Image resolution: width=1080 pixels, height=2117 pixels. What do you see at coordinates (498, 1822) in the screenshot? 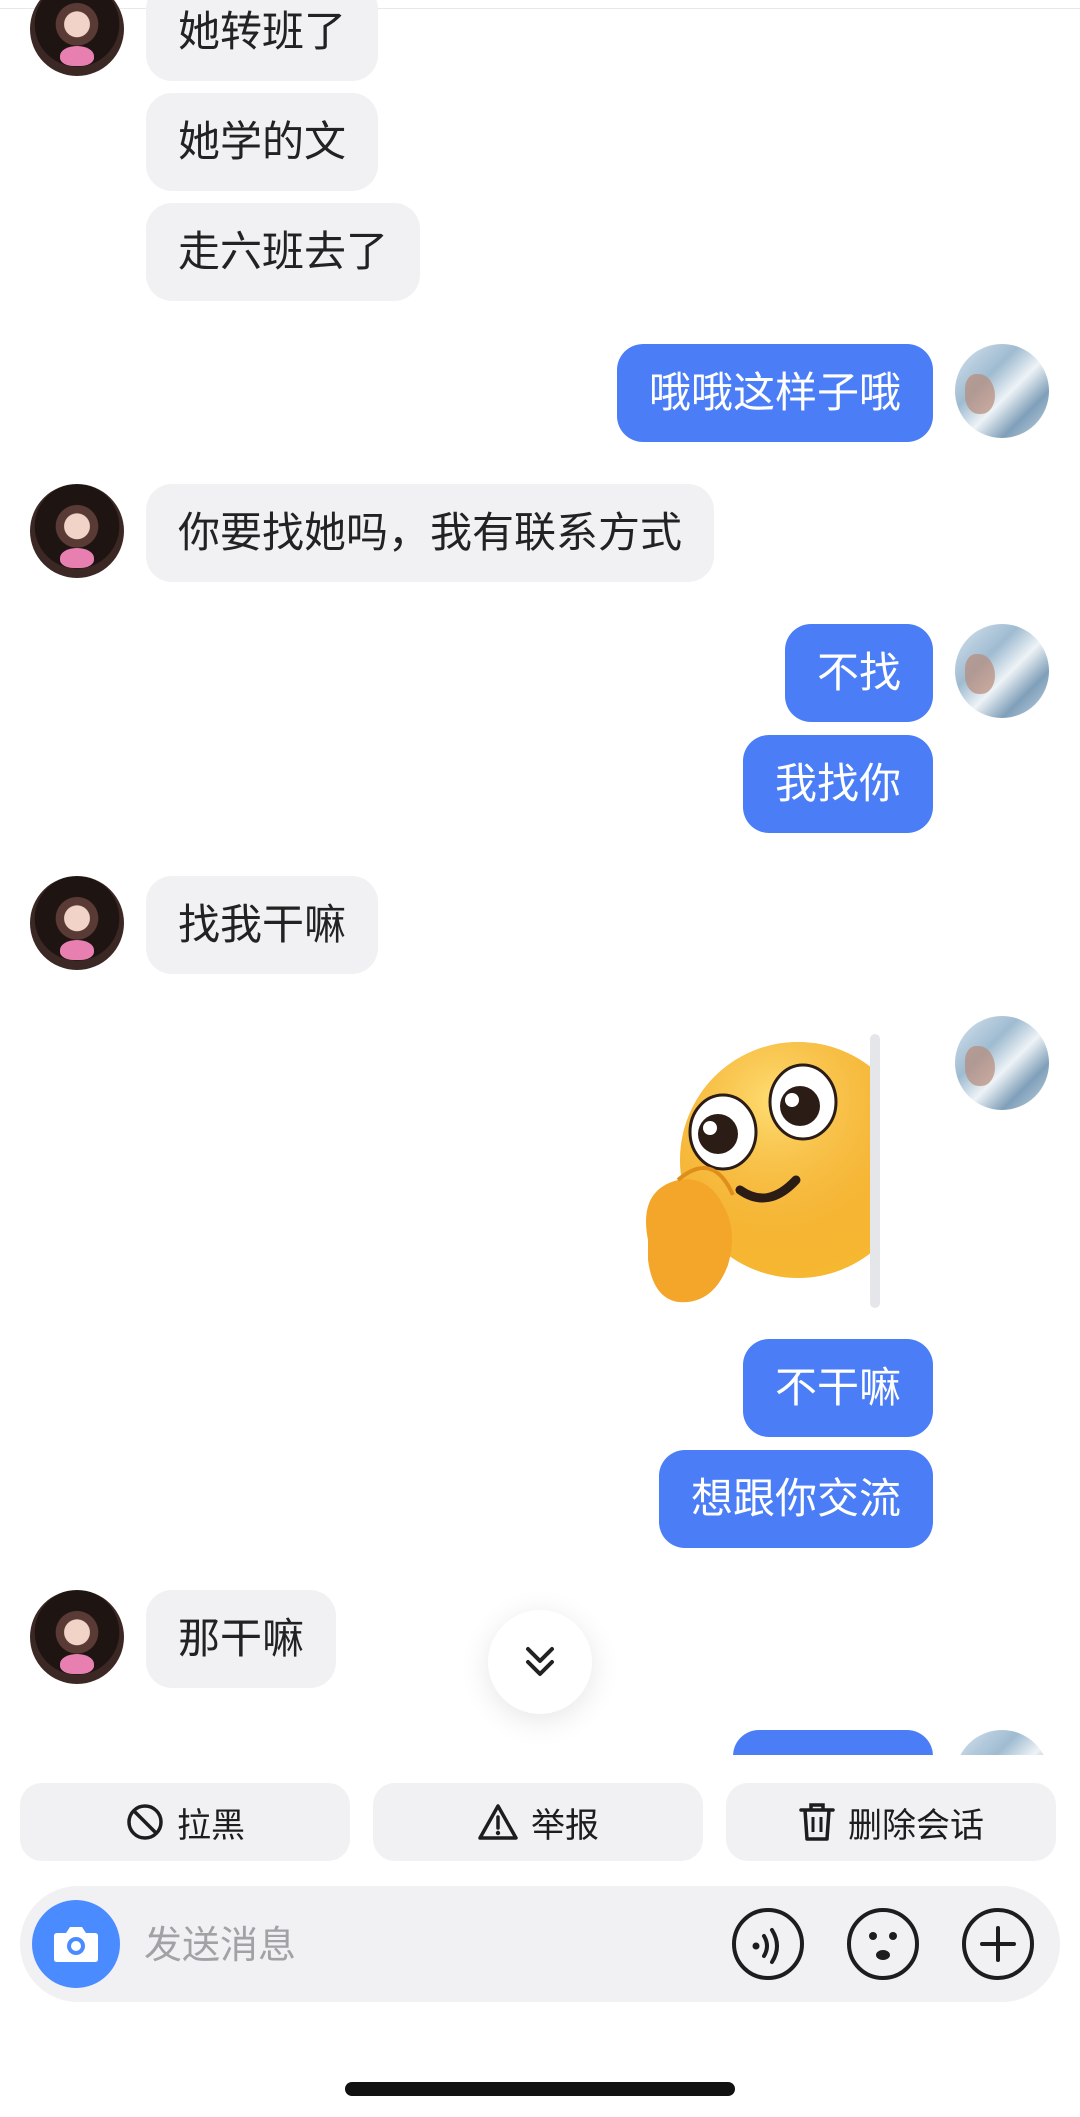
I see `warning-icon` at bounding box center [498, 1822].